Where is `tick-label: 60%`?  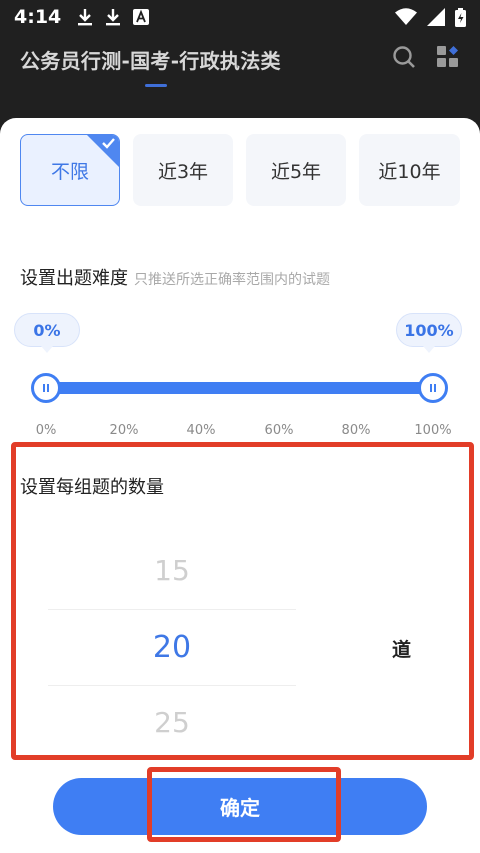
tick-label: 60% is located at coordinates (279, 430).